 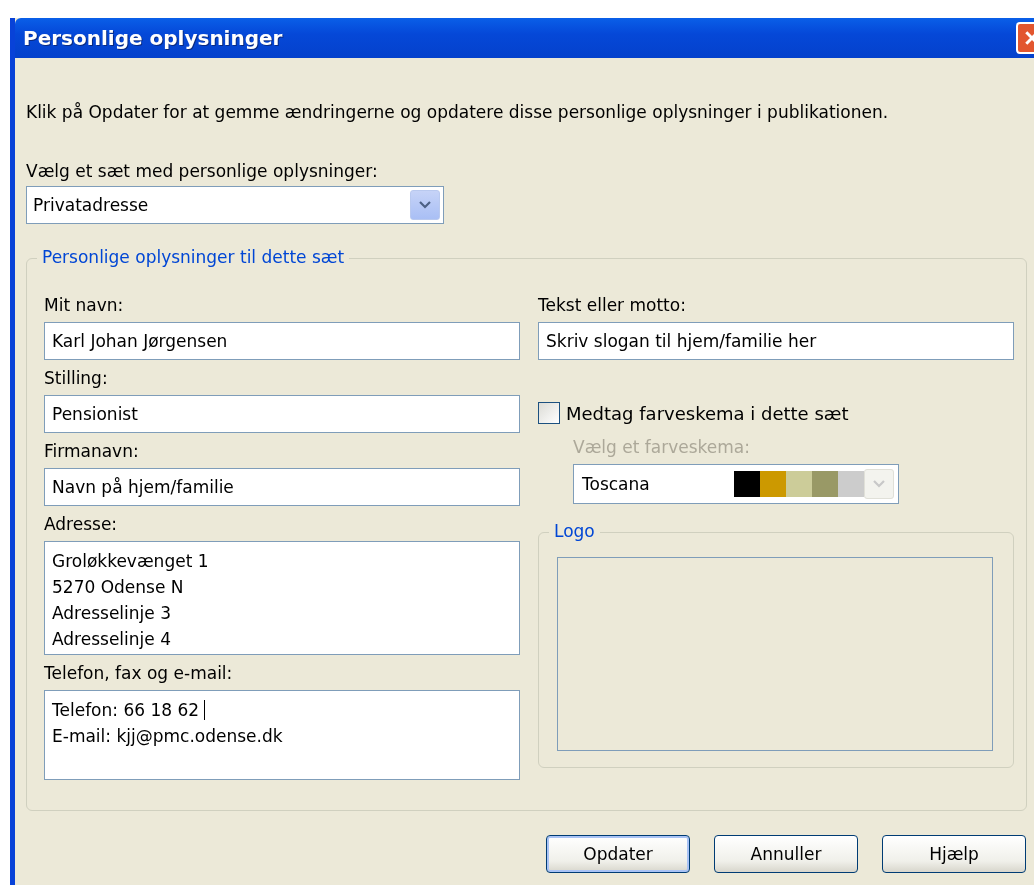 I want to click on text-field: Navn på hjem/familie, so click(x=282, y=487).